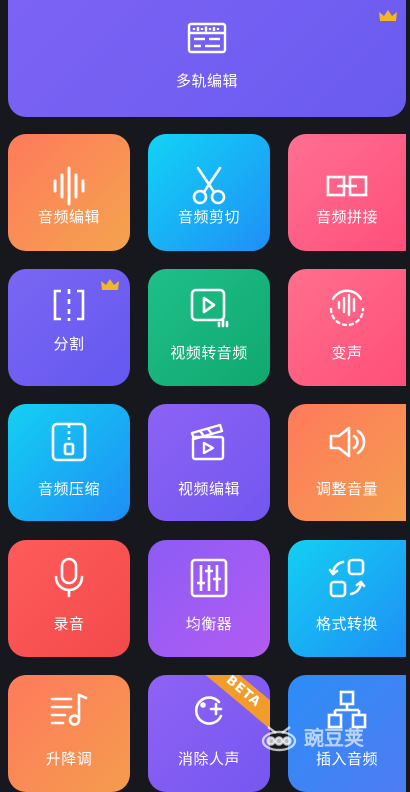 This screenshot has width=410, height=792. What do you see at coordinates (69, 327) in the screenshot?
I see `tile-split: 分割` at bounding box center [69, 327].